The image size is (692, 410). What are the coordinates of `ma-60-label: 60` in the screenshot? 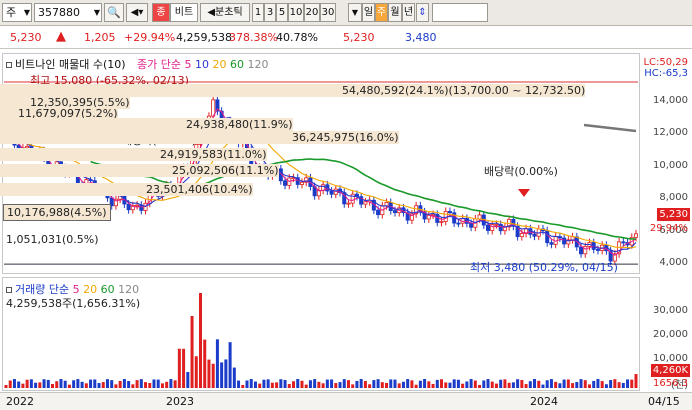 It's located at (237, 64).